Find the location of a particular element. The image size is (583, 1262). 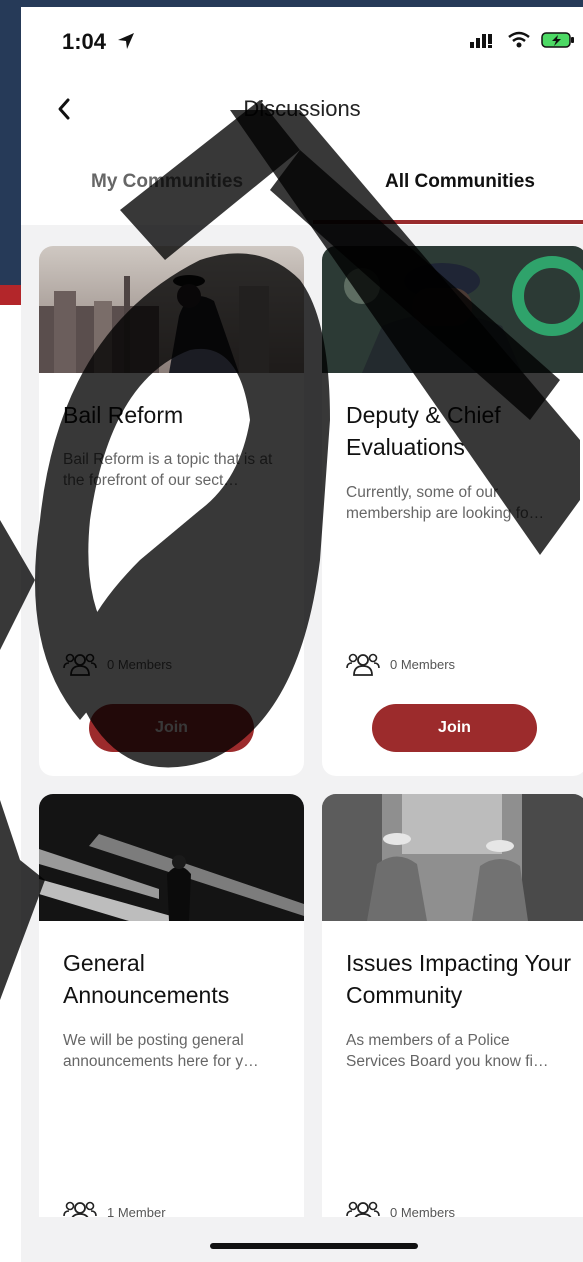

home-bar-area is located at coordinates (302, 1239).